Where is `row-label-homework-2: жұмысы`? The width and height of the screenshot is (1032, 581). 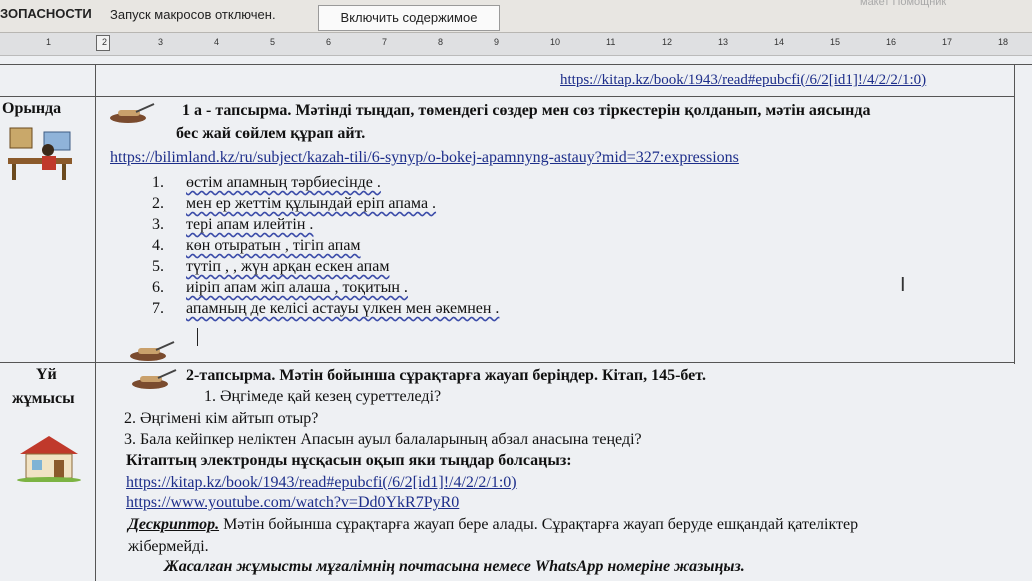
row-label-homework-2: жұмысы is located at coordinates (43, 398).